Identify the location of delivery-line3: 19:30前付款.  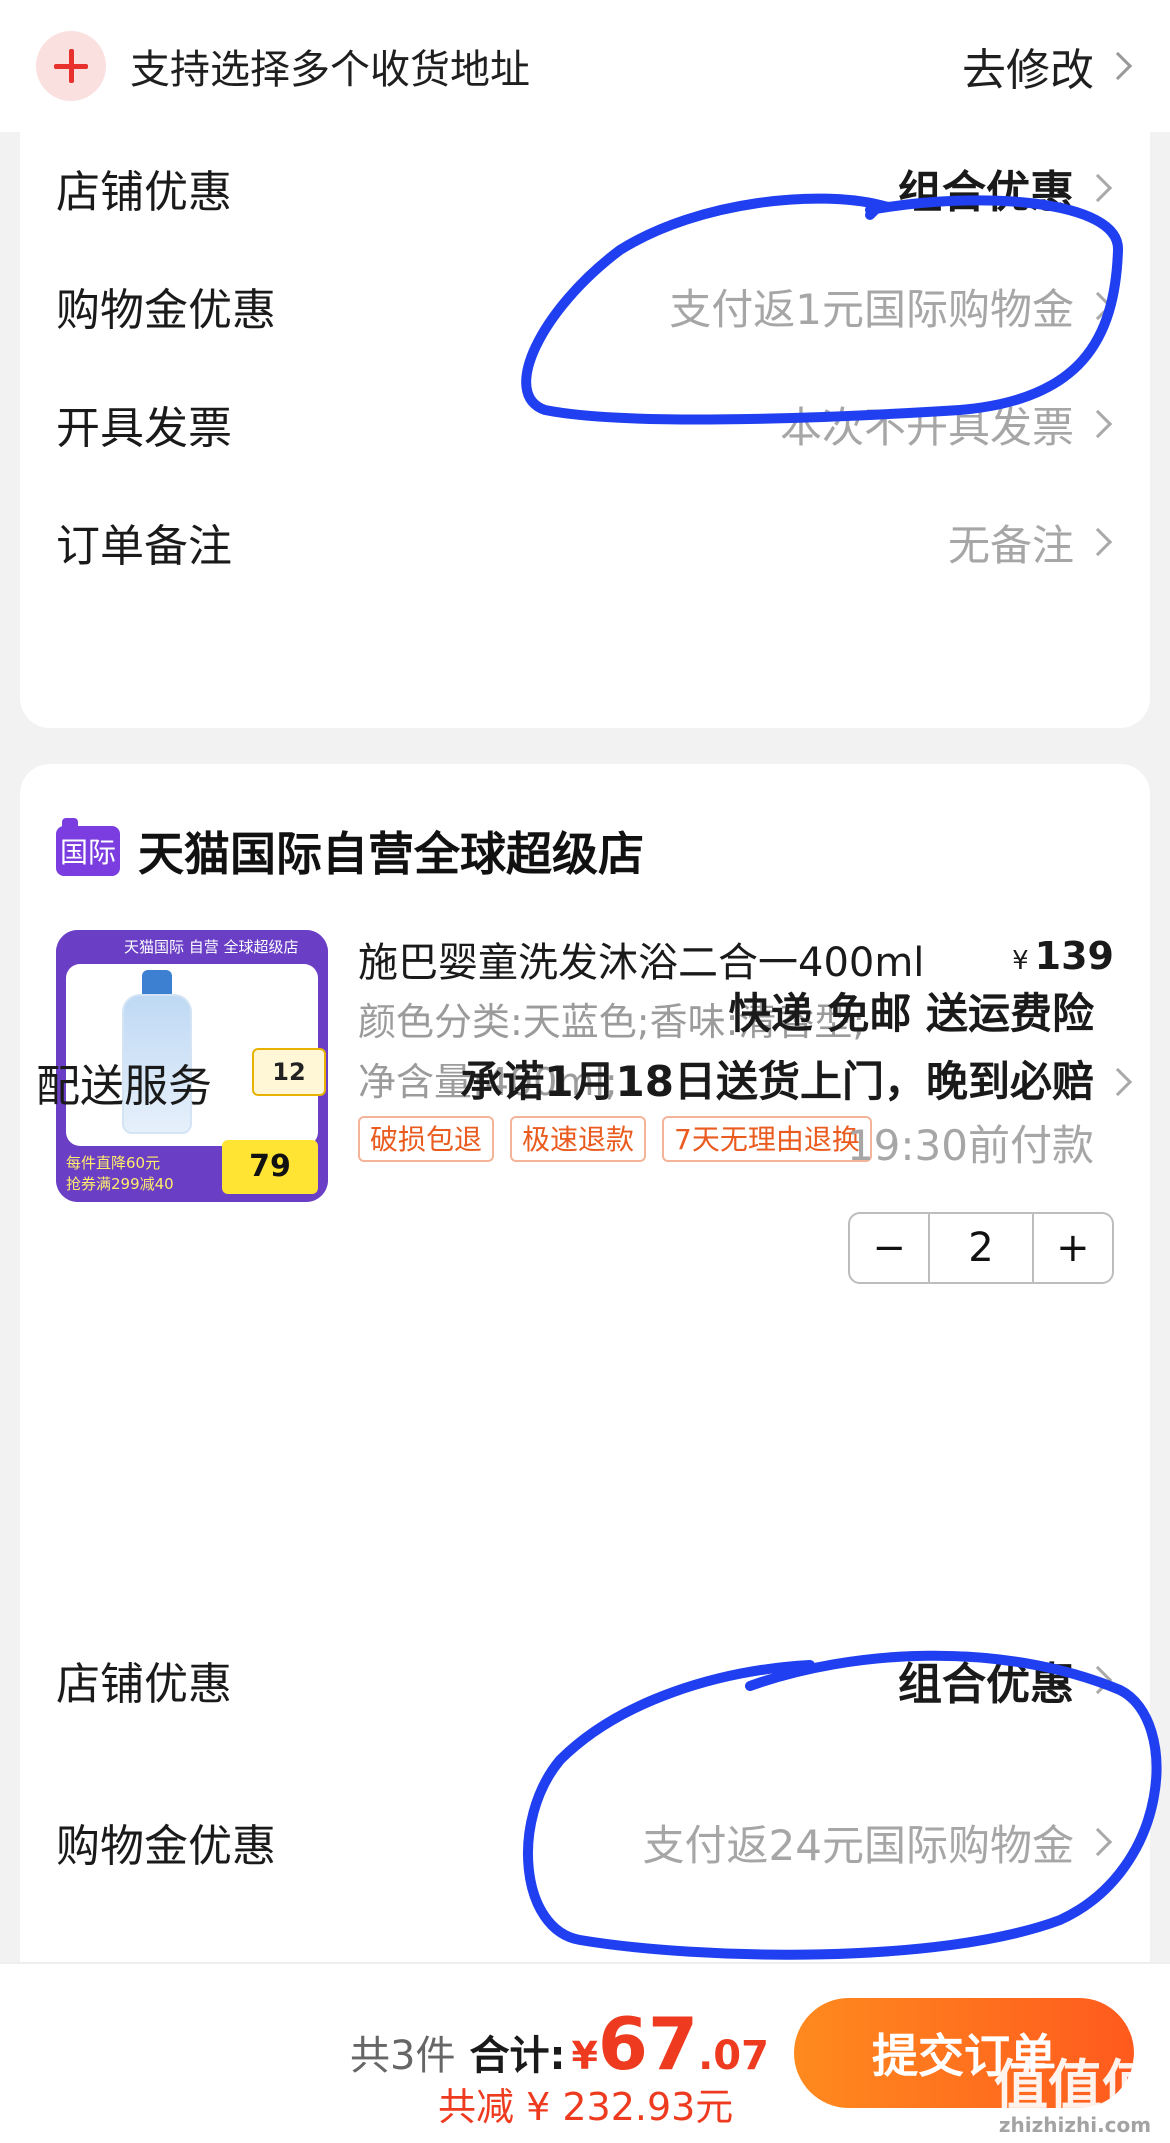
(970, 1145).